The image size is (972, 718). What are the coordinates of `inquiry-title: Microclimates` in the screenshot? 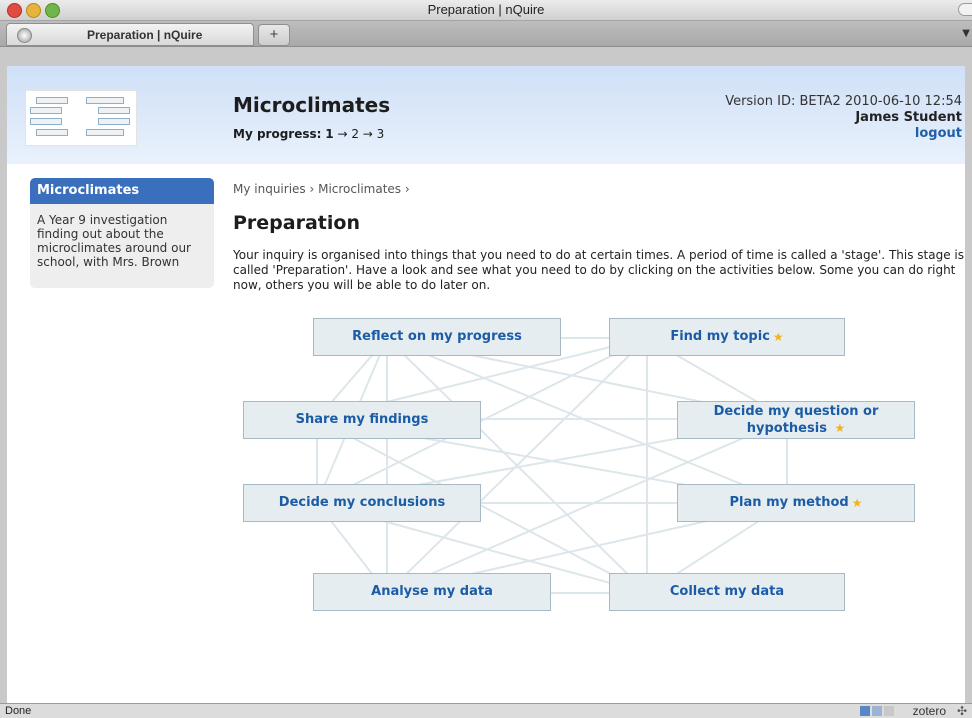 It's located at (122, 191).